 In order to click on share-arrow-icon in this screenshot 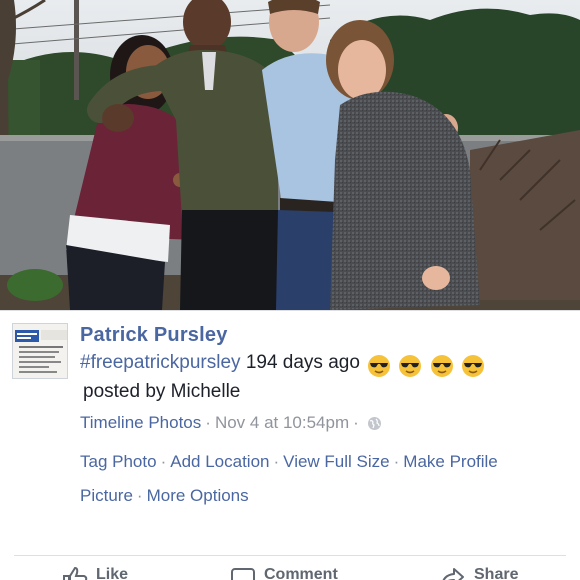, I will do `click(453, 573)`.